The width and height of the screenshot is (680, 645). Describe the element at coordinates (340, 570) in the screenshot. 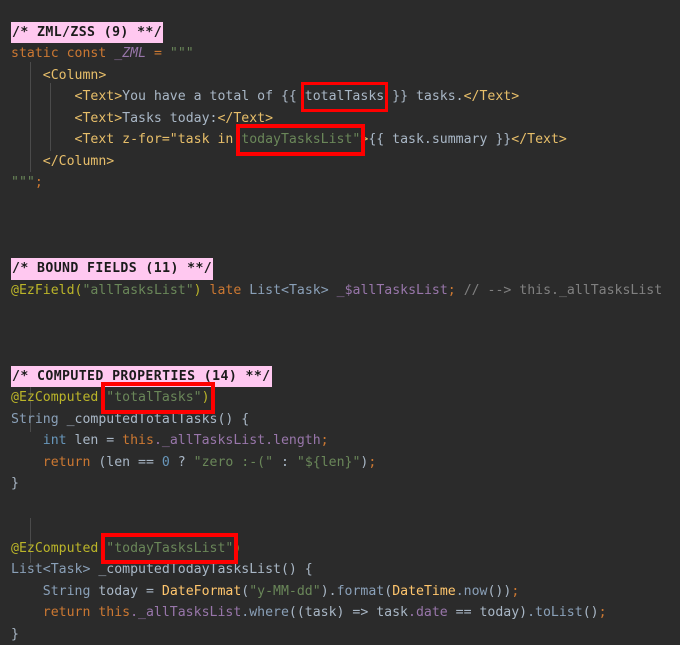

I see `line-signature-today: List<Task> _computedTodayTasksList() {` at that location.